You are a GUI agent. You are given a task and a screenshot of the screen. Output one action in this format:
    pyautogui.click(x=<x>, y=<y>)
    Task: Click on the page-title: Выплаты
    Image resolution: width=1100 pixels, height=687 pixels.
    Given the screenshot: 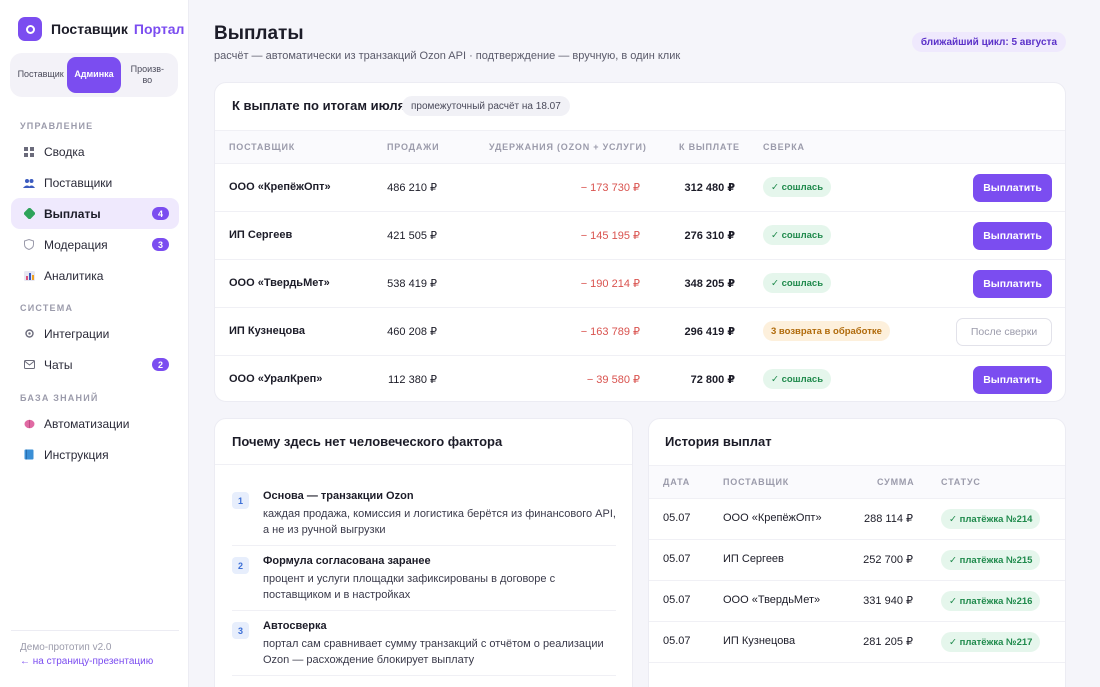 What is the action you would take?
    pyautogui.click(x=259, y=33)
    